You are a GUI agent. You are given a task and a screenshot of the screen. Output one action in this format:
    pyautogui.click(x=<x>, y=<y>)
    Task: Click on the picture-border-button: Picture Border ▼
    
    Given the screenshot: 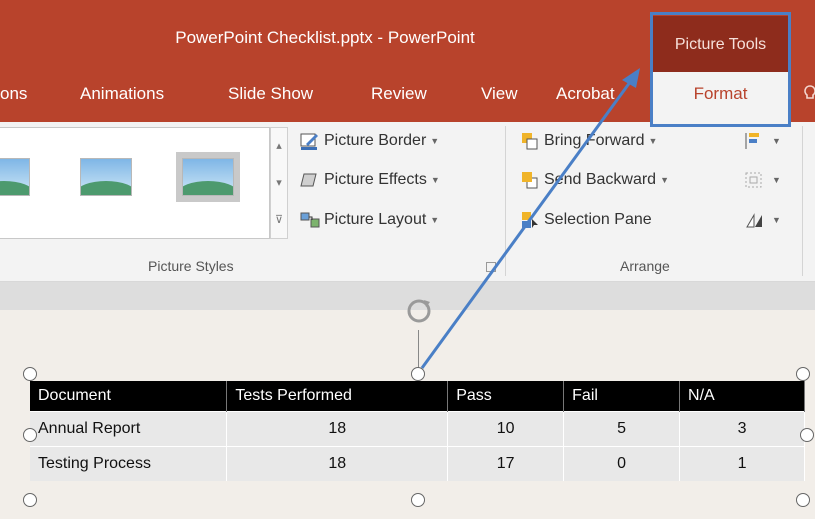 What is the action you would take?
    pyautogui.click(x=369, y=141)
    